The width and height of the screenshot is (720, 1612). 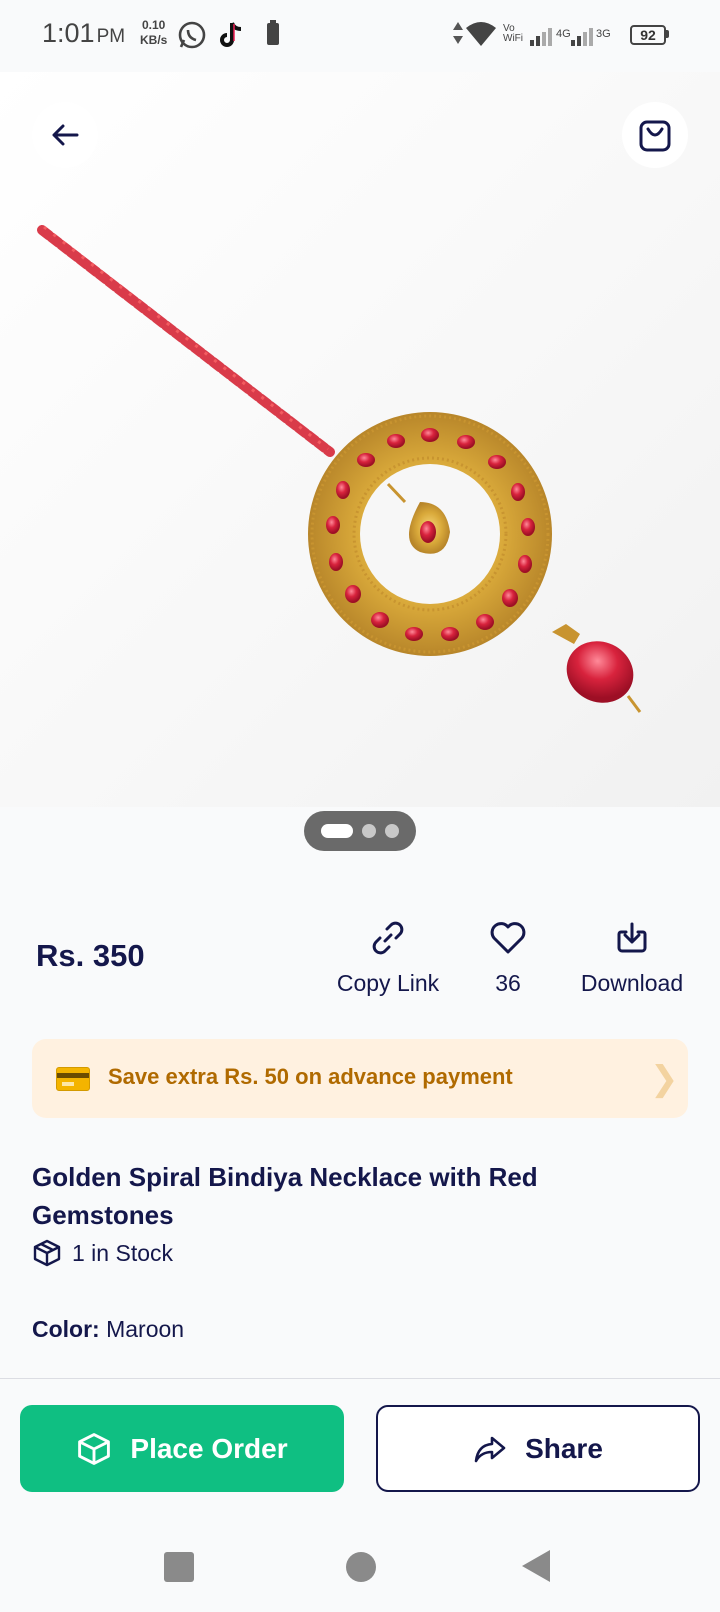 What do you see at coordinates (564, 1448) in the screenshot?
I see `share-label: Share` at bounding box center [564, 1448].